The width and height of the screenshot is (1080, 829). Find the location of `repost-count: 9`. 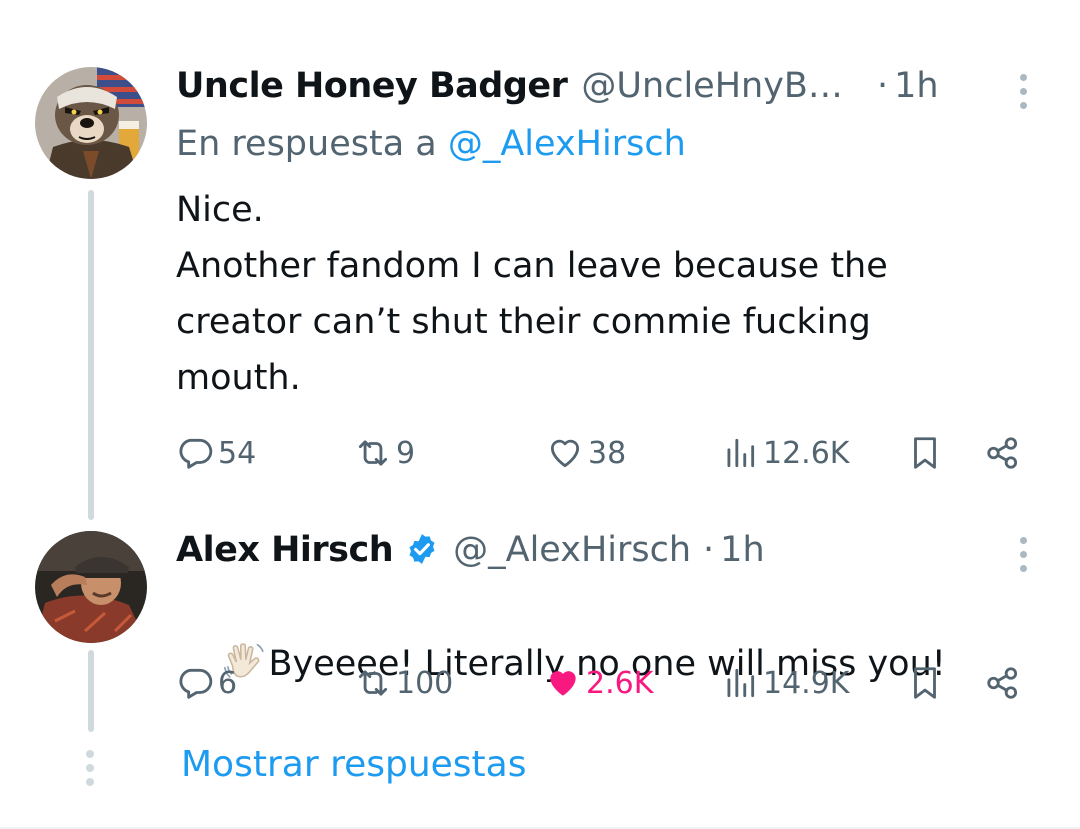

repost-count: 9 is located at coordinates (406, 453).